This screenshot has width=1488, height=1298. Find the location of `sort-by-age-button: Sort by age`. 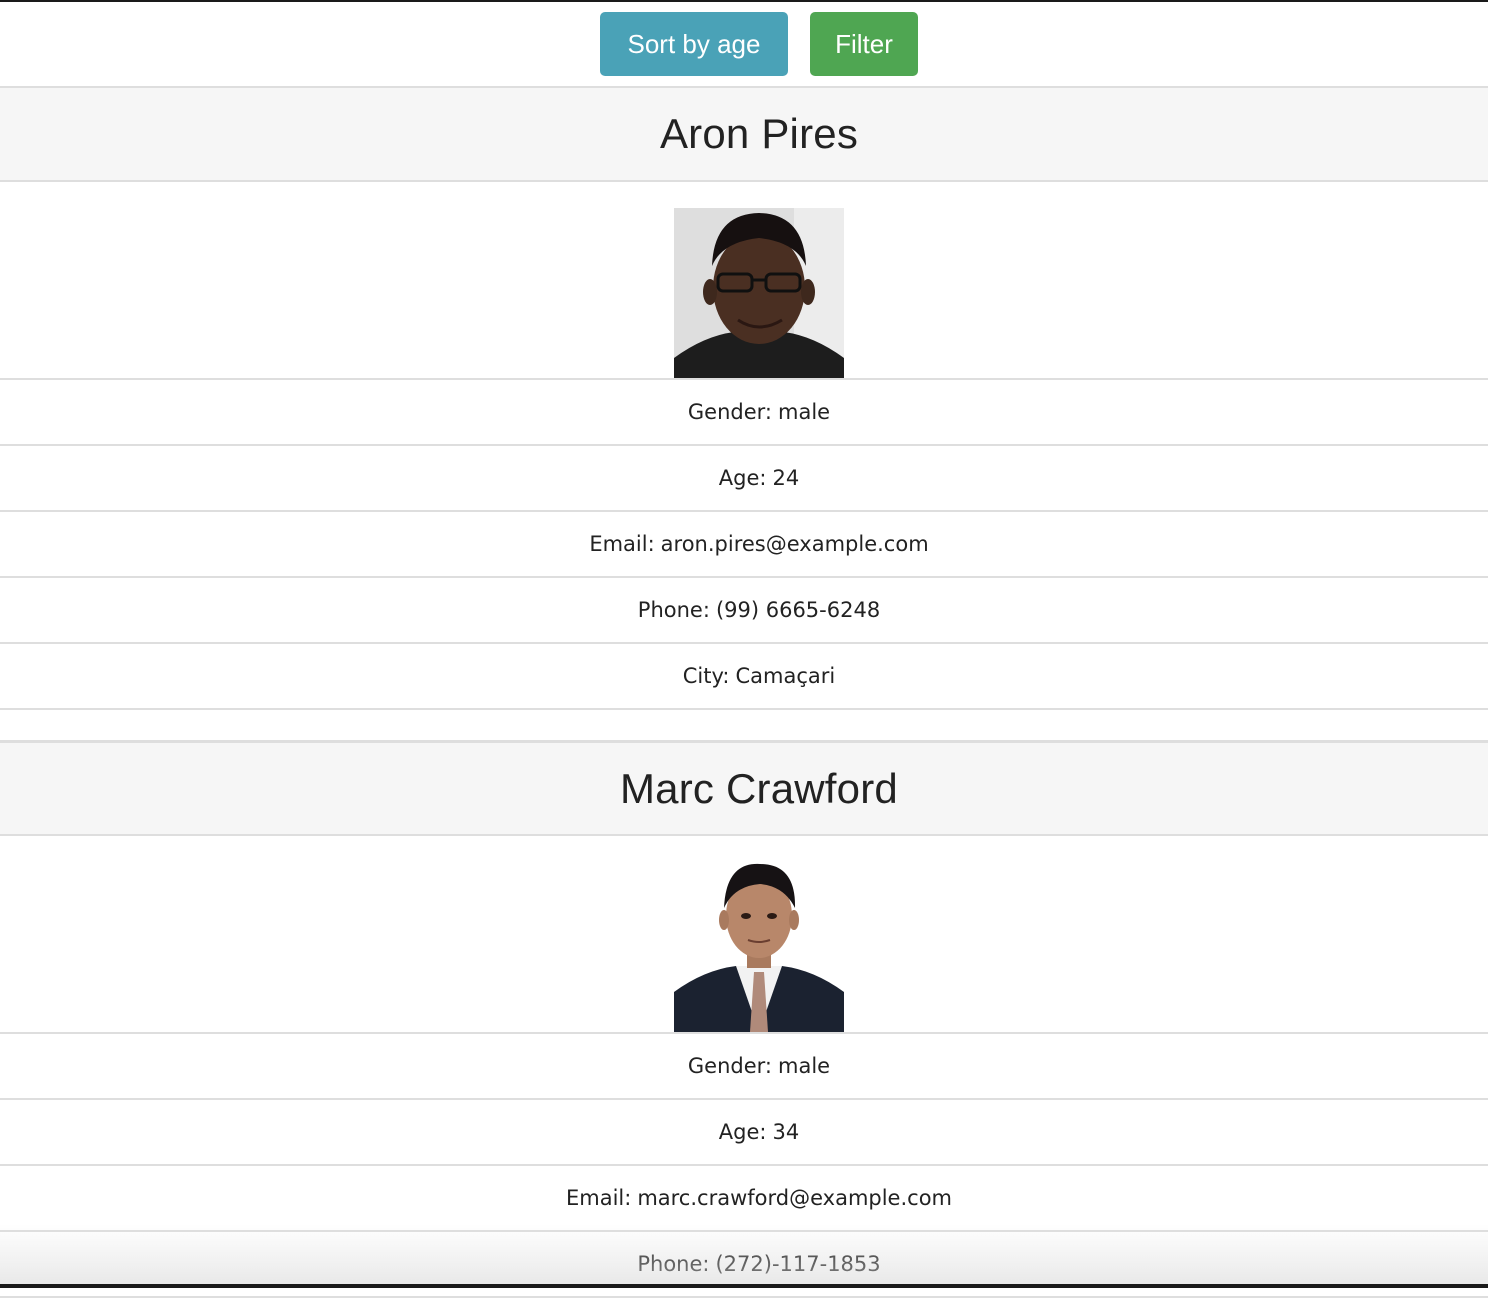

sort-by-age-button: Sort by age is located at coordinates (694, 44).